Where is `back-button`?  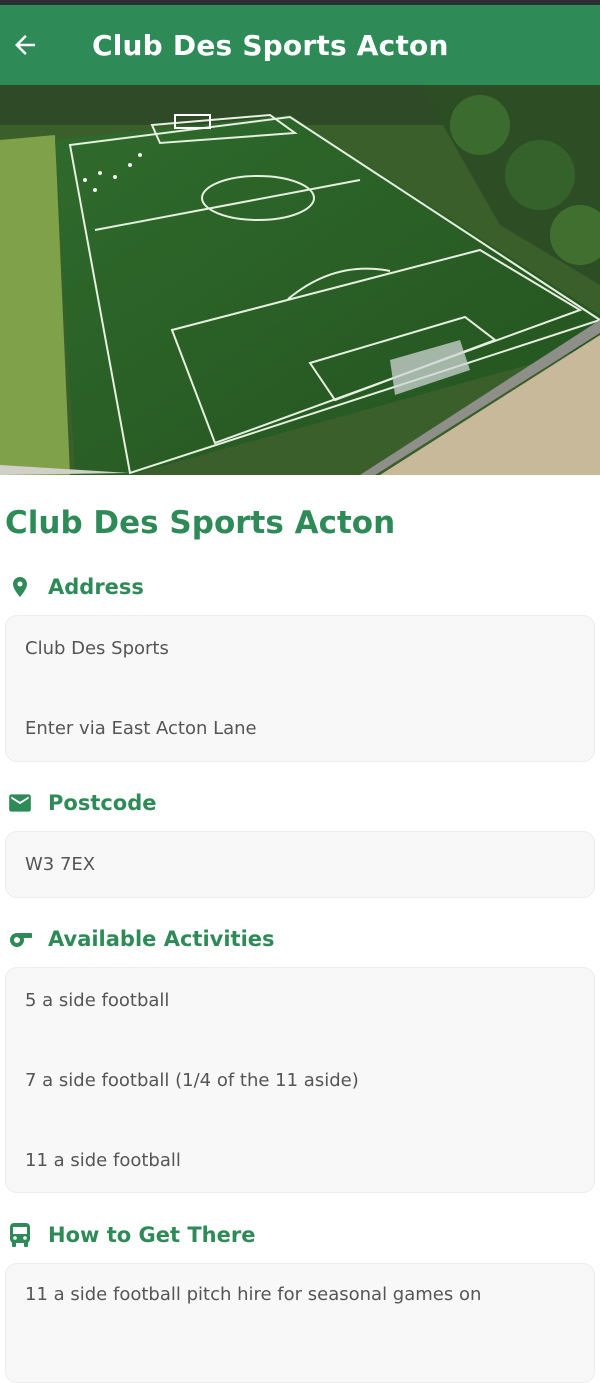 back-button is located at coordinates (25, 45).